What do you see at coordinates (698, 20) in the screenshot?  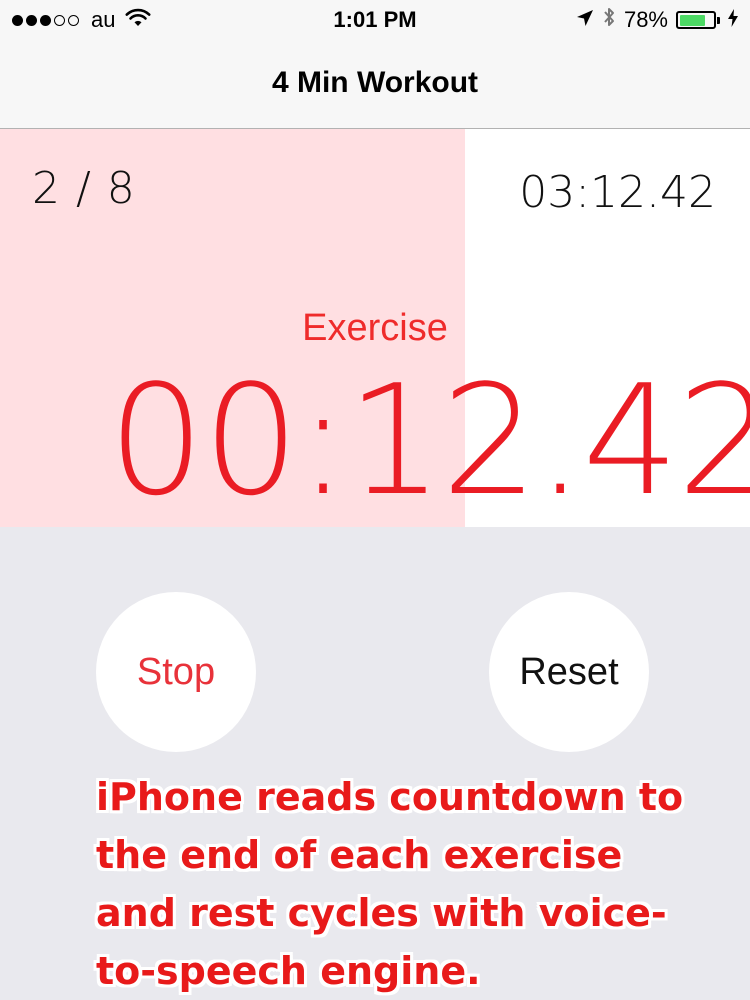 I see `battery-icon` at bounding box center [698, 20].